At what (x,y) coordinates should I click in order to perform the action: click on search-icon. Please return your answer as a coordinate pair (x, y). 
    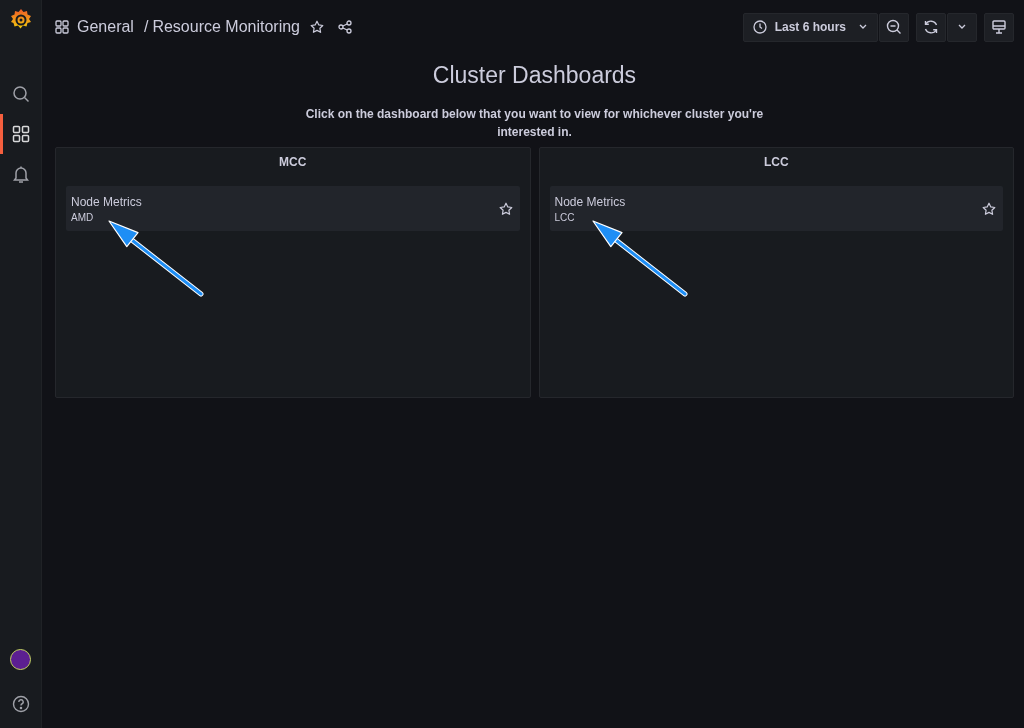
    Looking at the image, I should click on (20, 94).